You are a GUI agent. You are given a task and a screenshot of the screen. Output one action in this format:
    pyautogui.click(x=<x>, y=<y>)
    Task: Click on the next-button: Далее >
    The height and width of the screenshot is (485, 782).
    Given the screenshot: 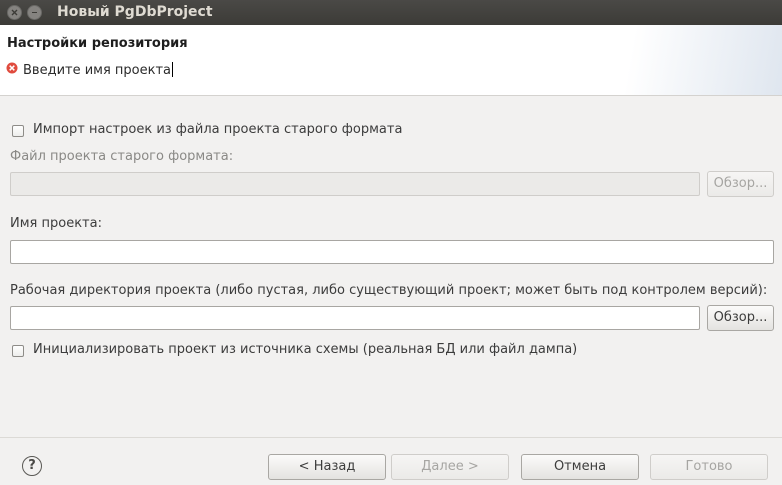 What is the action you would take?
    pyautogui.click(x=450, y=467)
    